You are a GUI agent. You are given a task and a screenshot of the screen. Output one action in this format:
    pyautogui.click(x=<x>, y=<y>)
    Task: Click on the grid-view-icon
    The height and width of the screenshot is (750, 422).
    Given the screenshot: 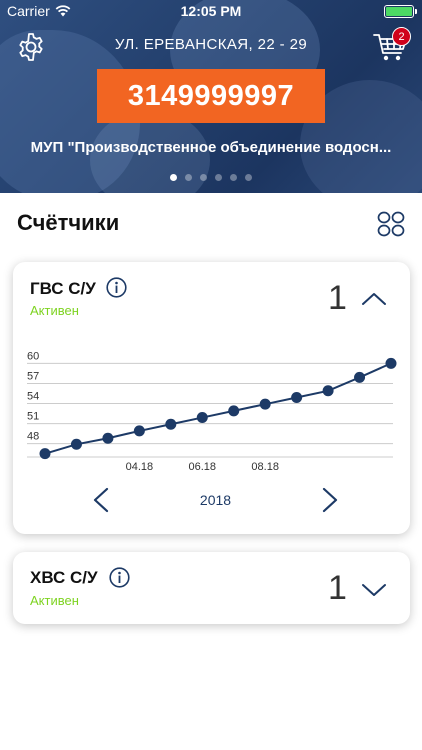 What is the action you would take?
    pyautogui.click(x=391, y=224)
    